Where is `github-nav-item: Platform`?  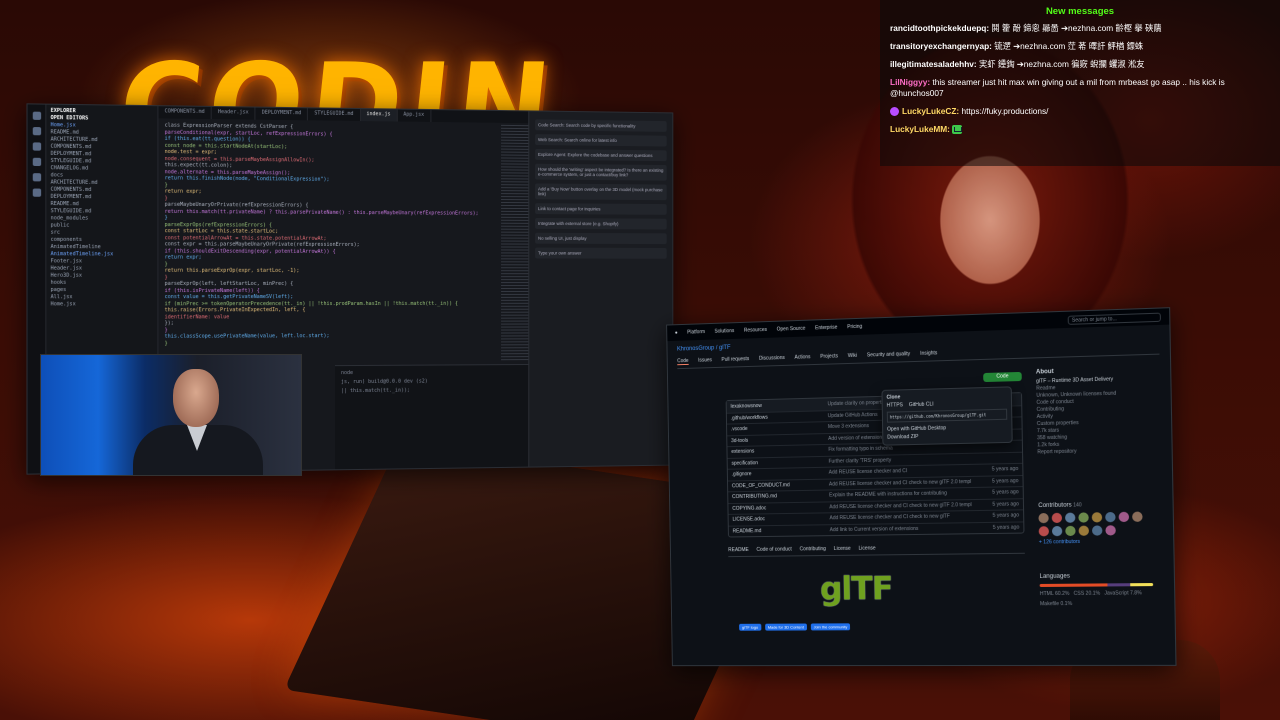 github-nav-item: Platform is located at coordinates (696, 332).